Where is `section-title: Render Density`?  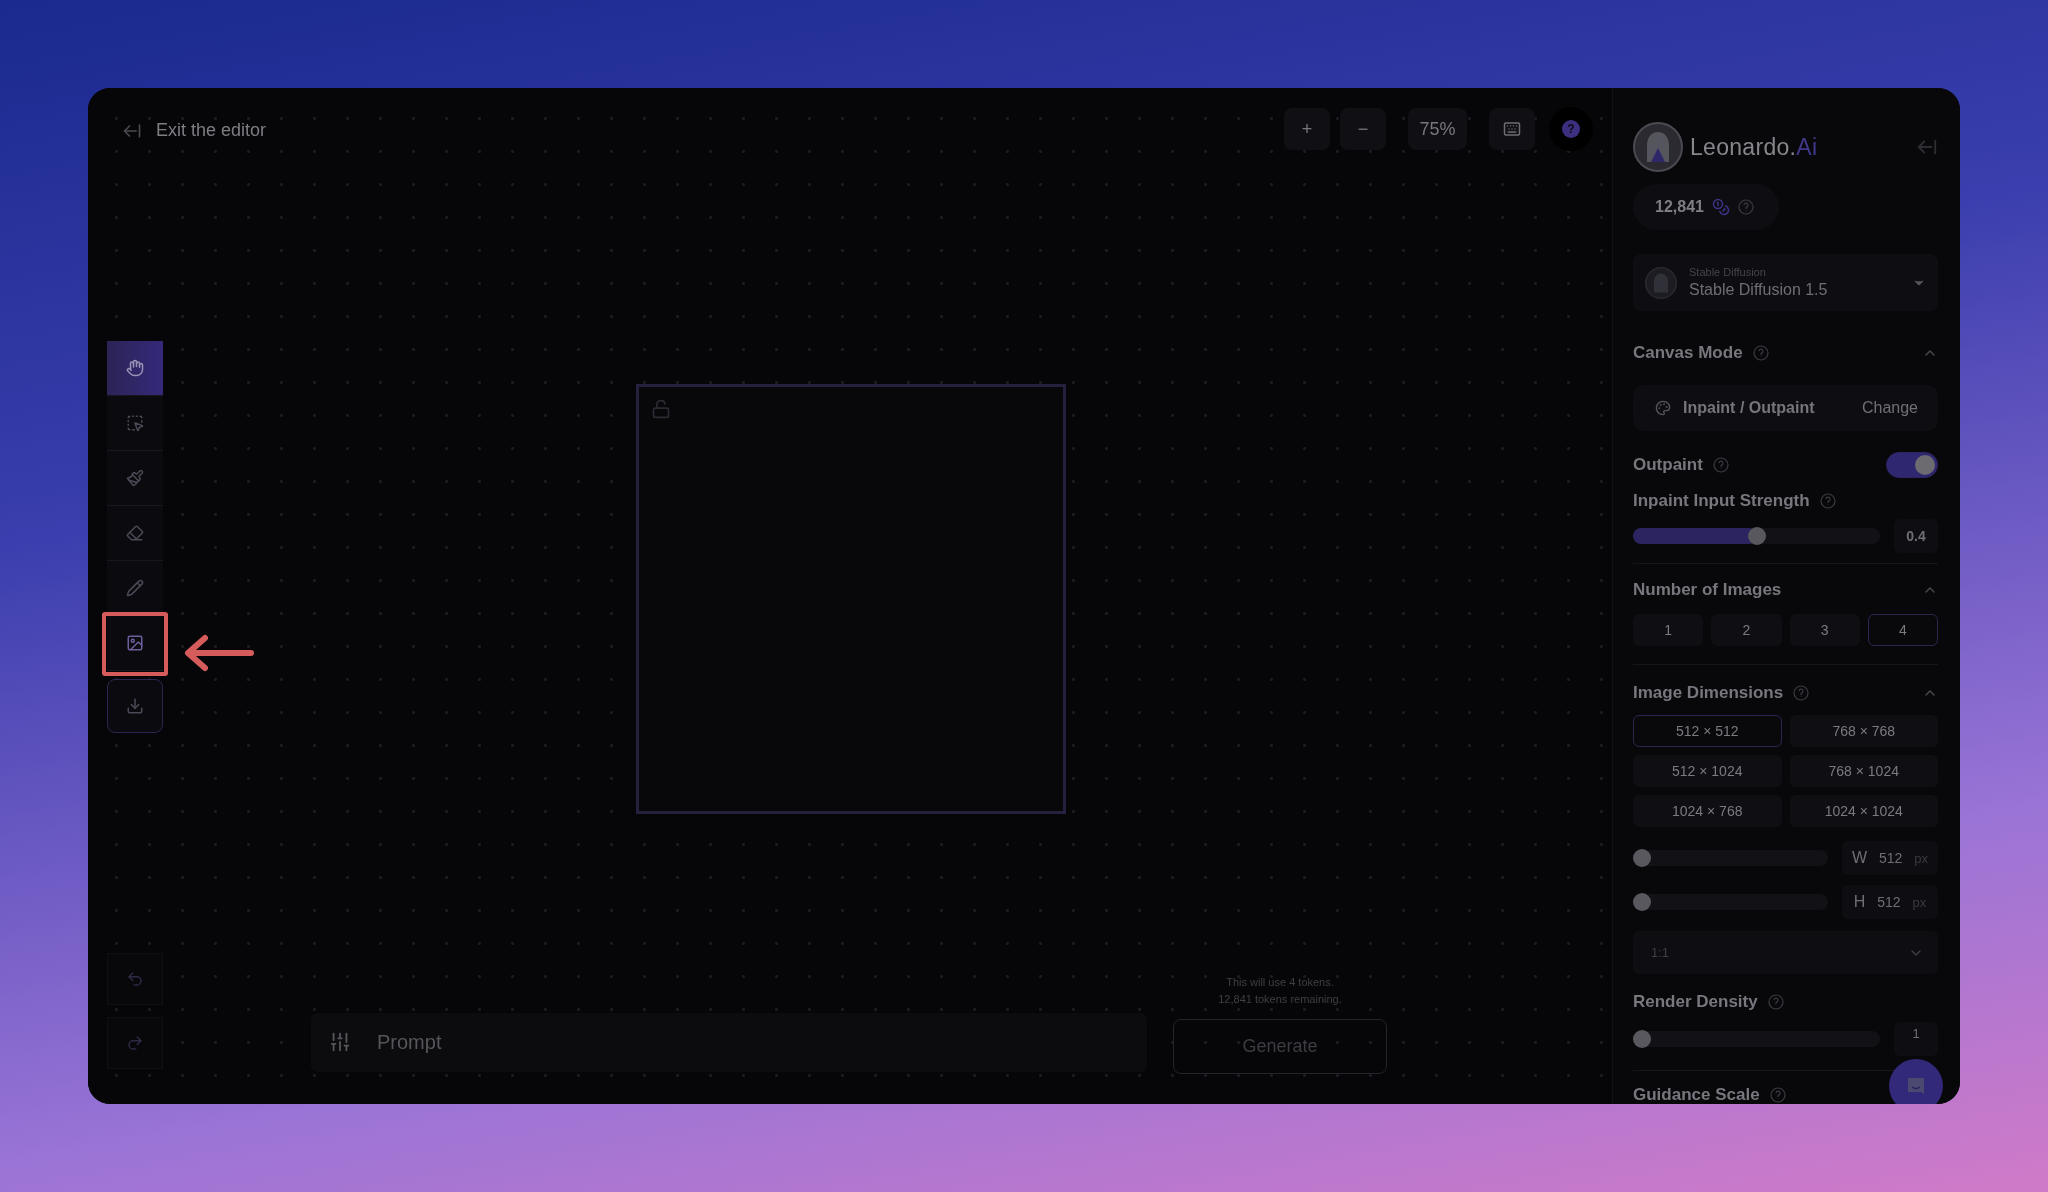
section-title: Render Density is located at coordinates (1695, 1002).